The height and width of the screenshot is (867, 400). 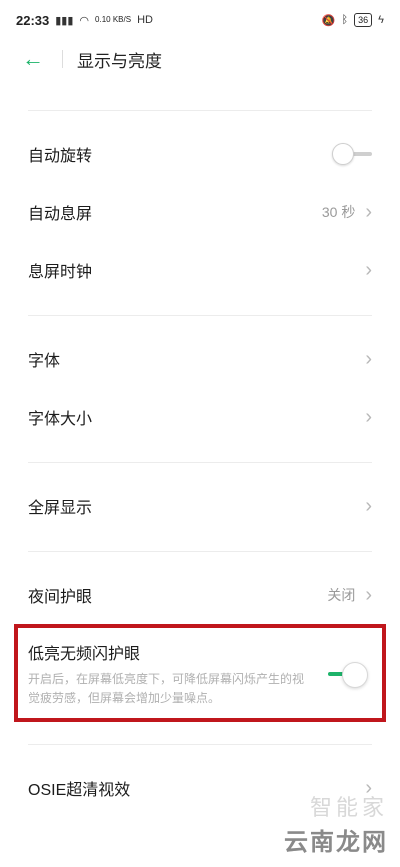 I want to click on status-time: 22:33, so click(x=33, y=20).